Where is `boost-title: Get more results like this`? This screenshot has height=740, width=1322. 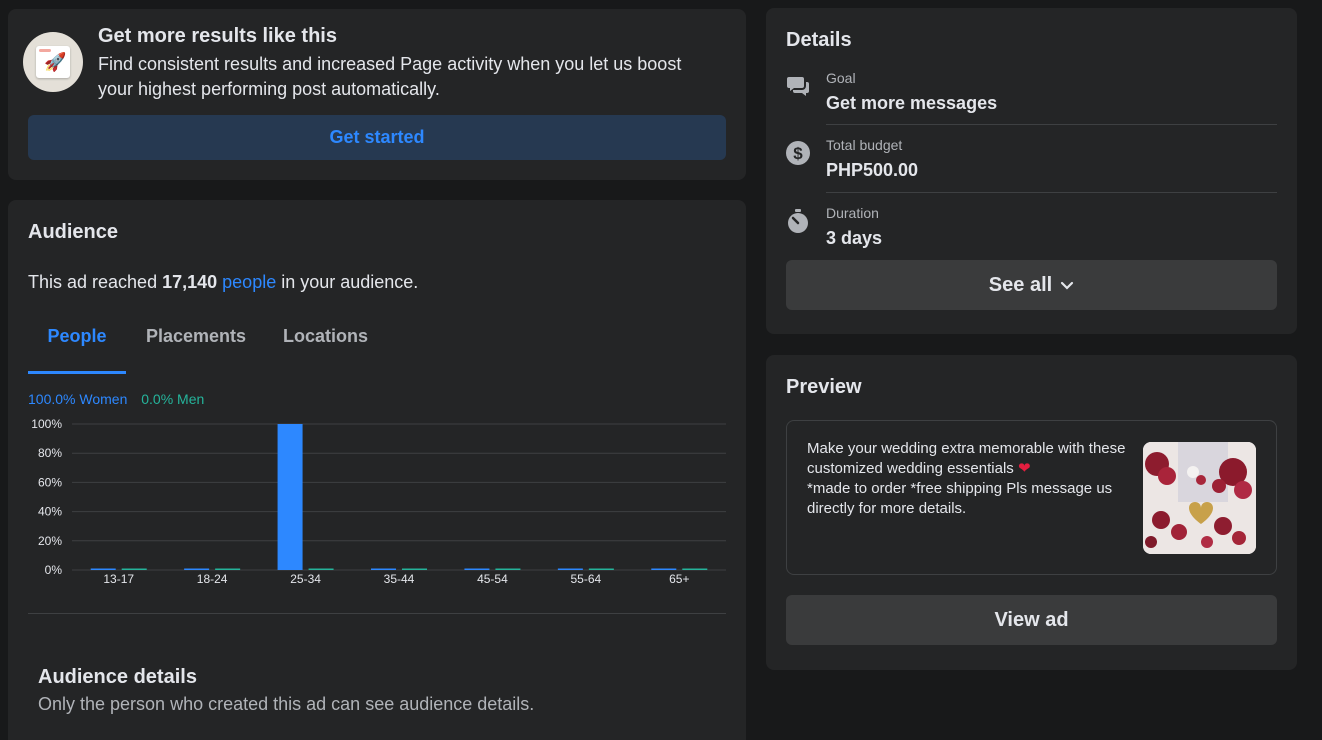
boost-title: Get more results like this is located at coordinates (217, 36).